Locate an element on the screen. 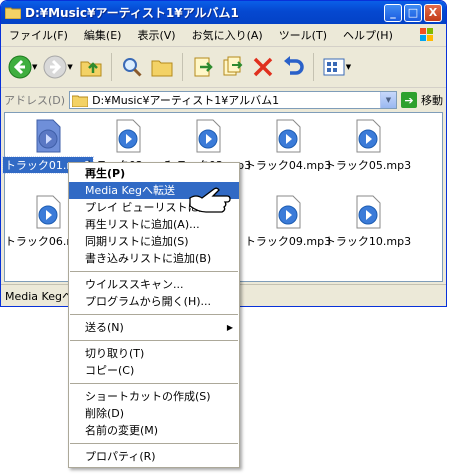 The height and width of the screenshot is (475, 450). menu-view: 表示(V) is located at coordinates (156, 35).